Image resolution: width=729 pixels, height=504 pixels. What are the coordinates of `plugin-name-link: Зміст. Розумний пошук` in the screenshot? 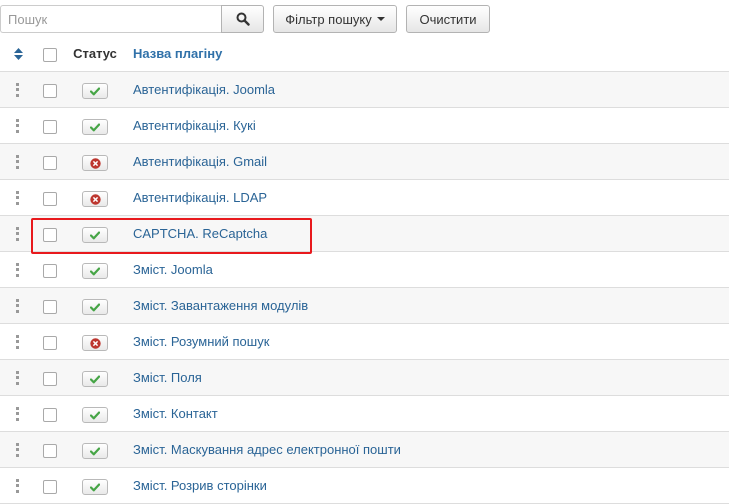 It's located at (201, 341).